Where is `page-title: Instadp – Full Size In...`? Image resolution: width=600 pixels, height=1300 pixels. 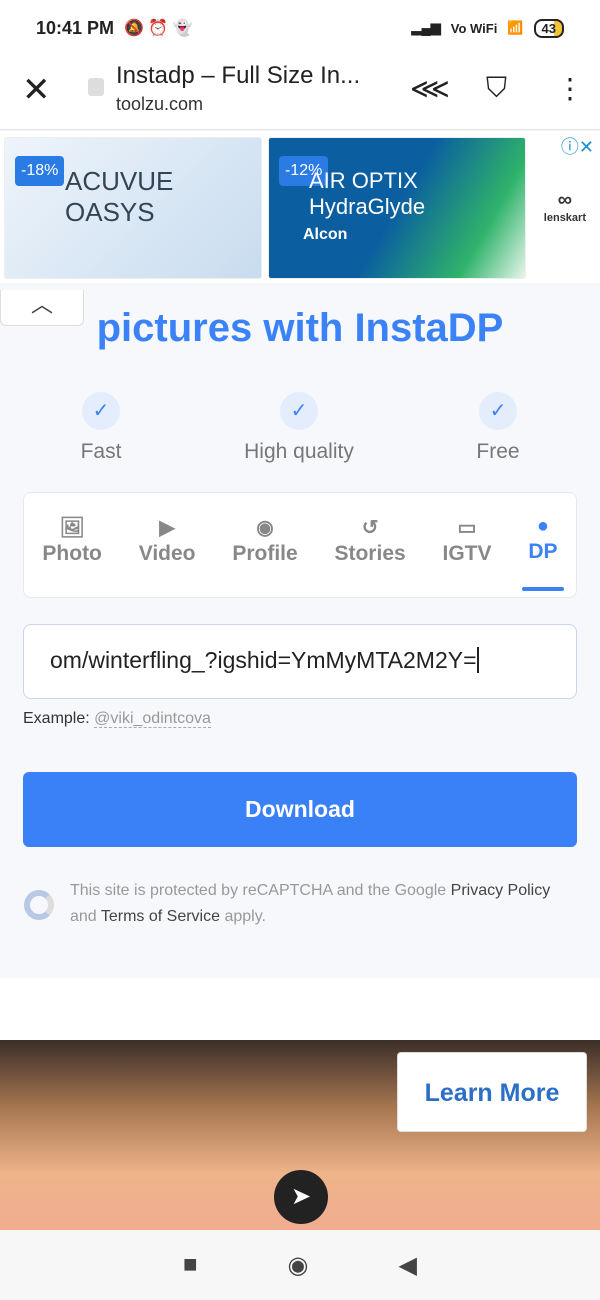 page-title: Instadp – Full Size In... is located at coordinates (238, 75).